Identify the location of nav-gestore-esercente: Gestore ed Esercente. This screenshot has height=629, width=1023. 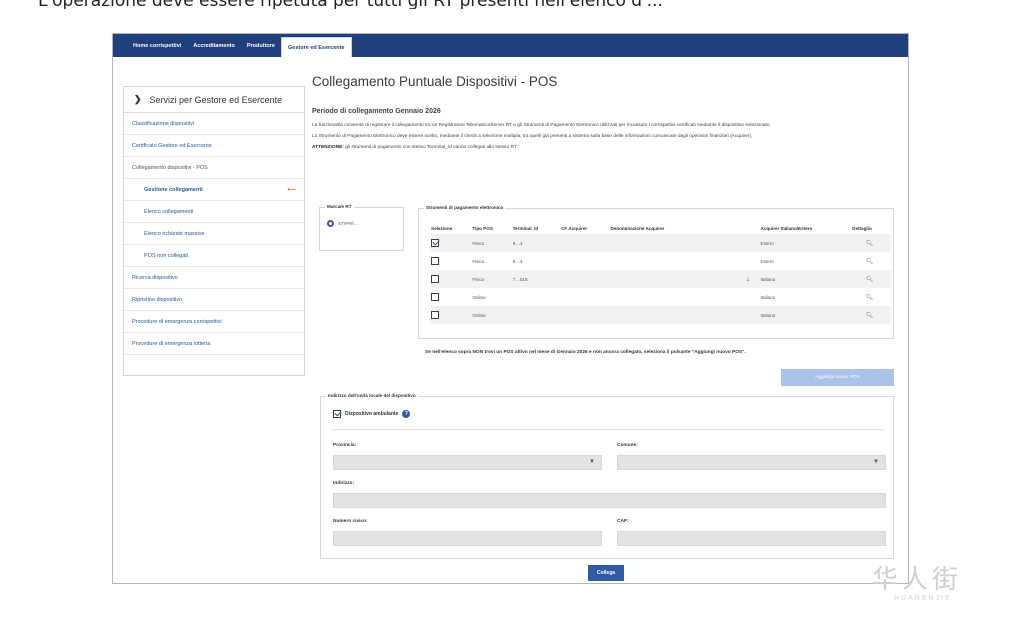
(316, 47).